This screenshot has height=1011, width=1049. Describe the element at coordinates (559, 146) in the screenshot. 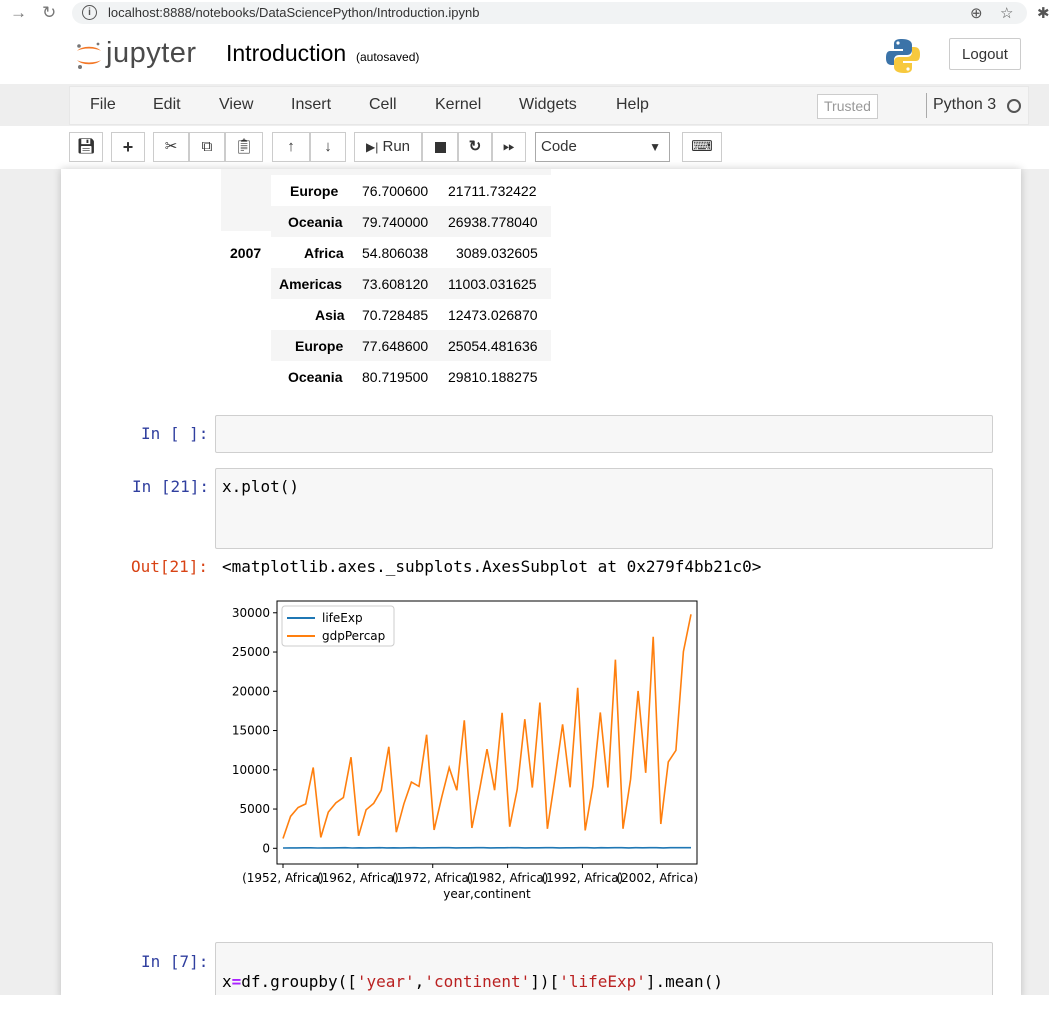

I see `cell-type-value: Code` at that location.